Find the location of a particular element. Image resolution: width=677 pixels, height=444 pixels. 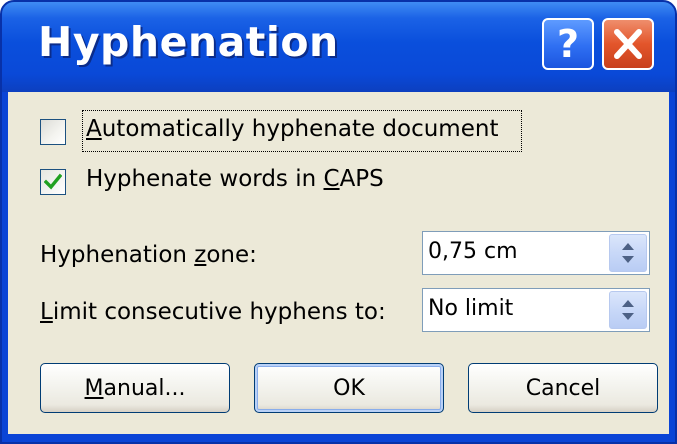

dialog-title: Hyphenation is located at coordinates (188, 42).